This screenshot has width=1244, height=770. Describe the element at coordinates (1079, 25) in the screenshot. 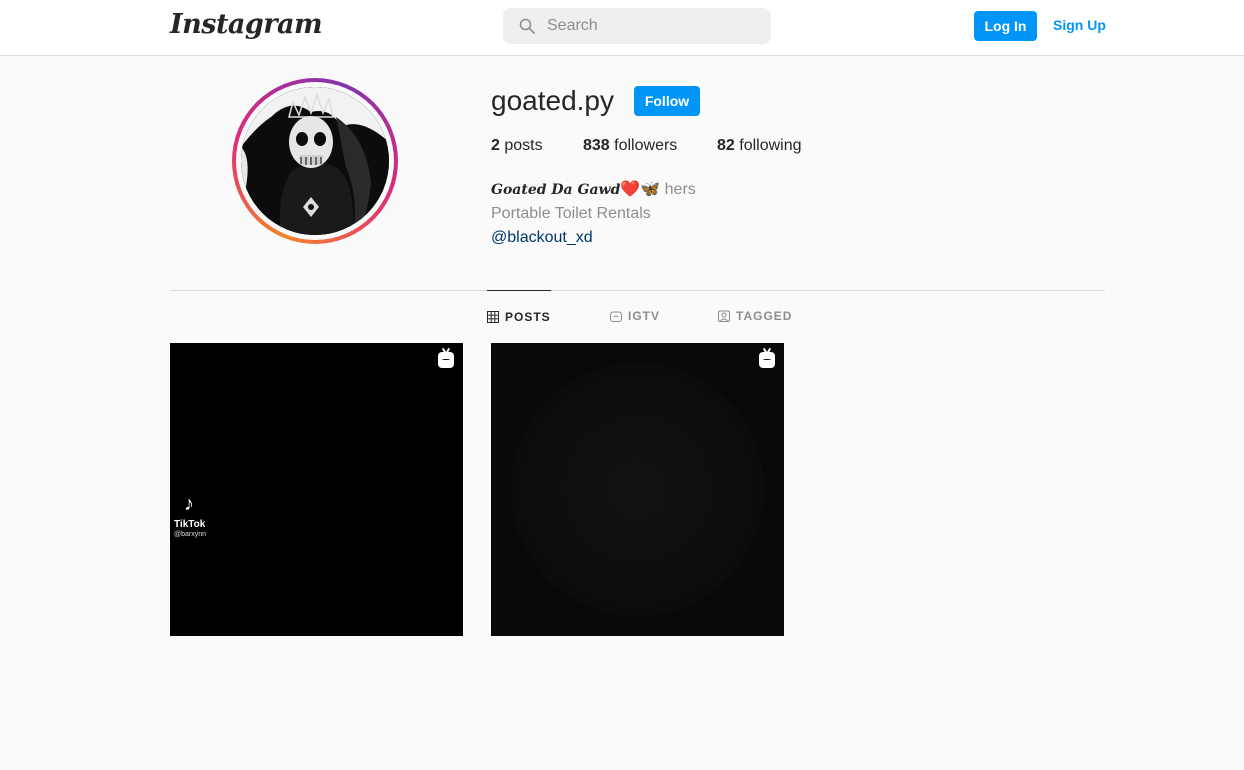

I see `signup-link: Sign Up` at that location.